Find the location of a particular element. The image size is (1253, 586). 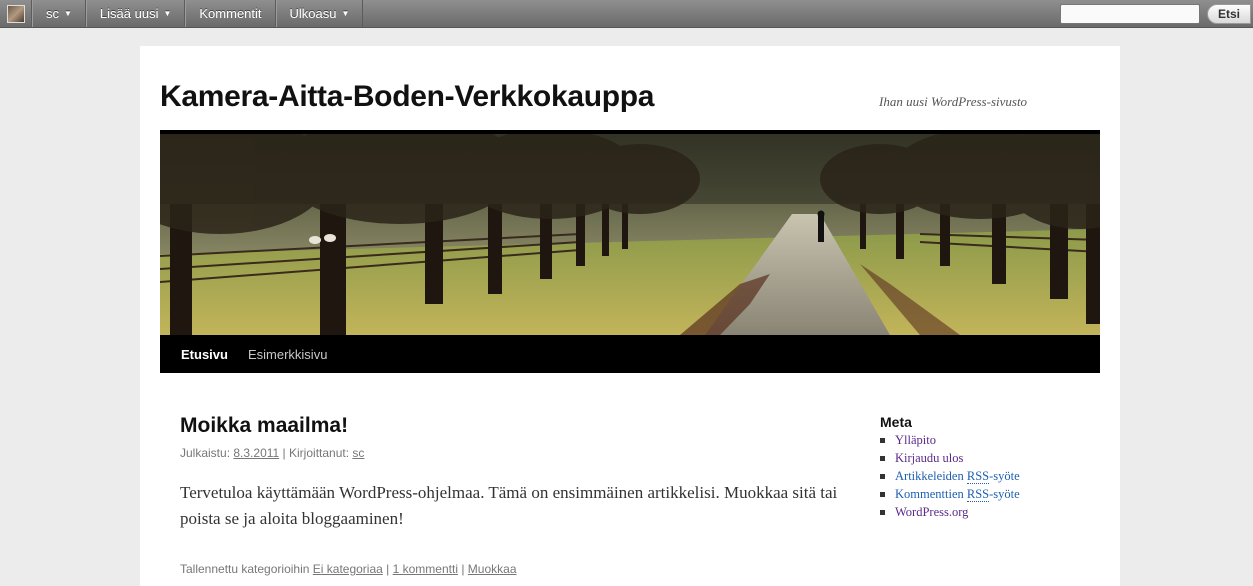

post-title: Moikka maailma! is located at coordinates (510, 426).